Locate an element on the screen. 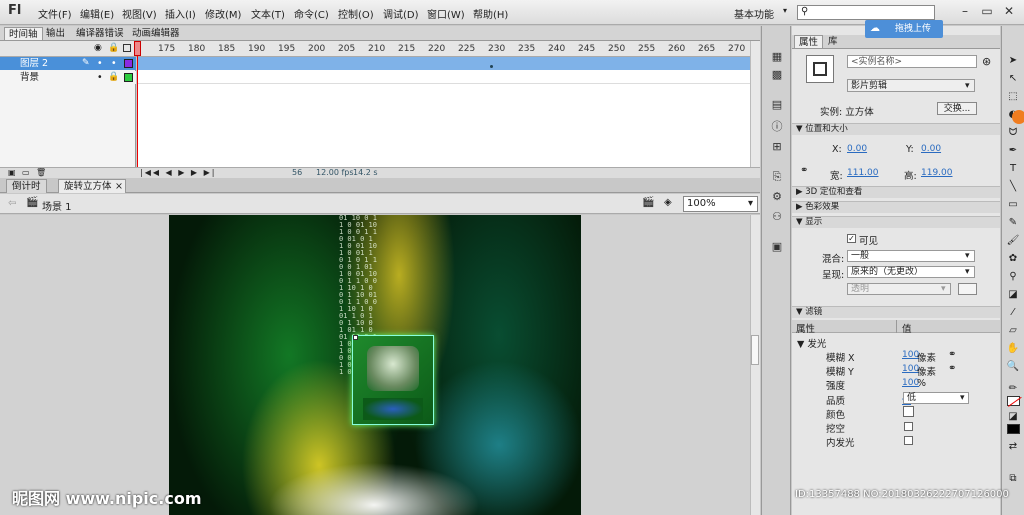 The height and width of the screenshot is (515, 1024). menu-insert: 插入(I) is located at coordinates (180, 13).